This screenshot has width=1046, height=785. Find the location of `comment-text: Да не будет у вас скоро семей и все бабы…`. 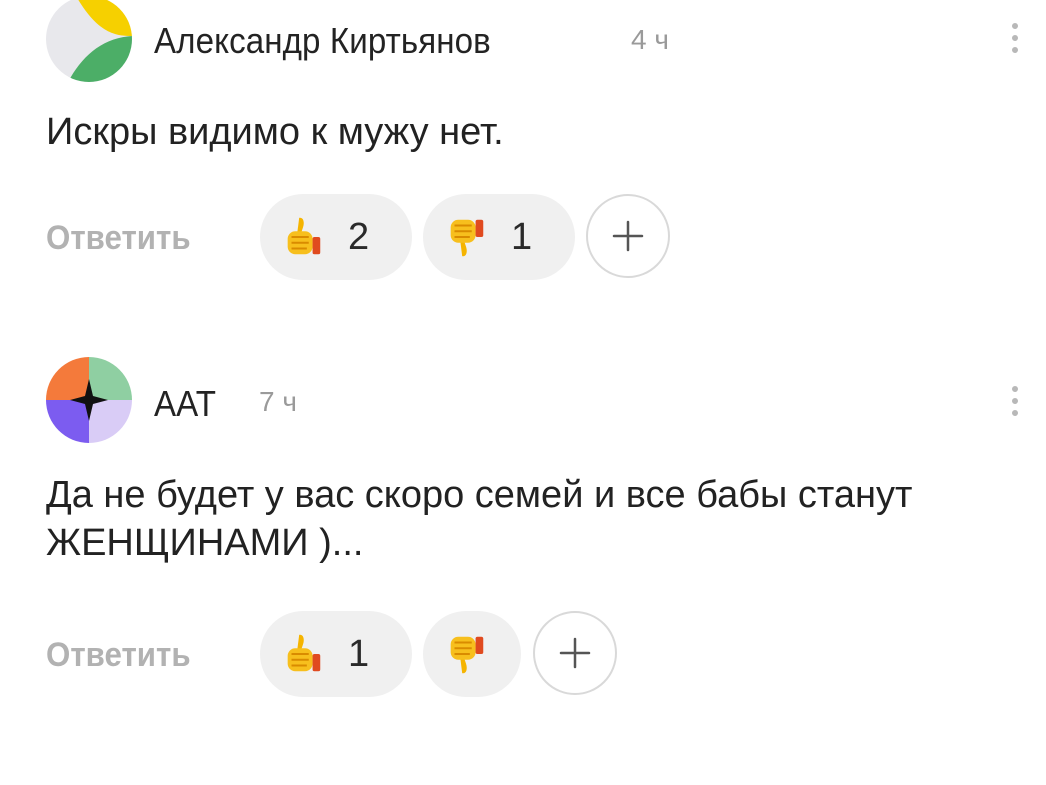

comment-text: Да не будет у вас скоро семей и все бабы… is located at coordinates (479, 519).